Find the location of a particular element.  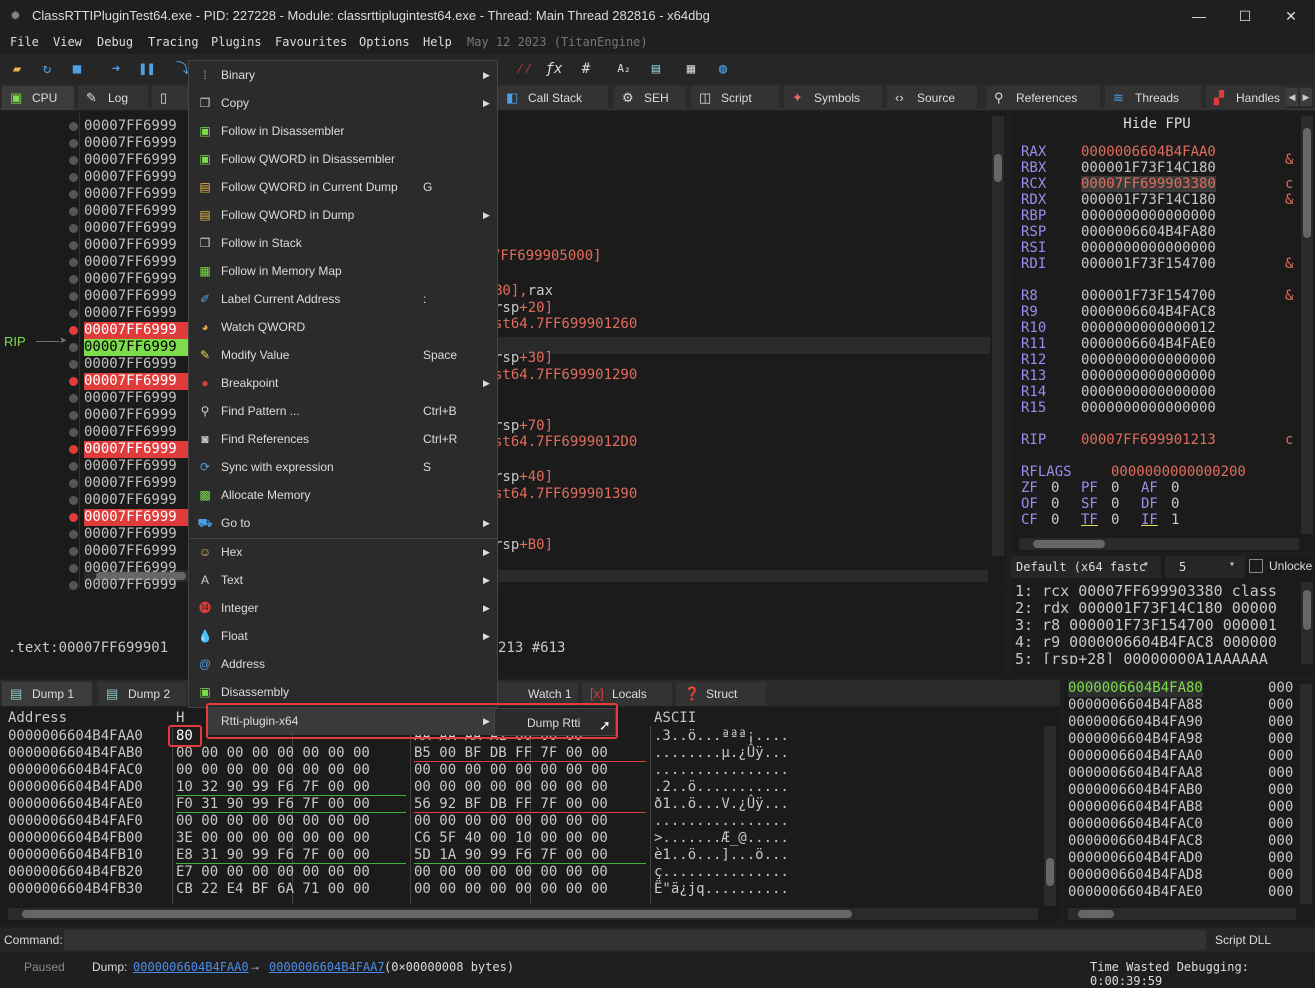

dump-hex-right: C6 5F 40 00 10 00 00 00 is located at coordinates (511, 838).